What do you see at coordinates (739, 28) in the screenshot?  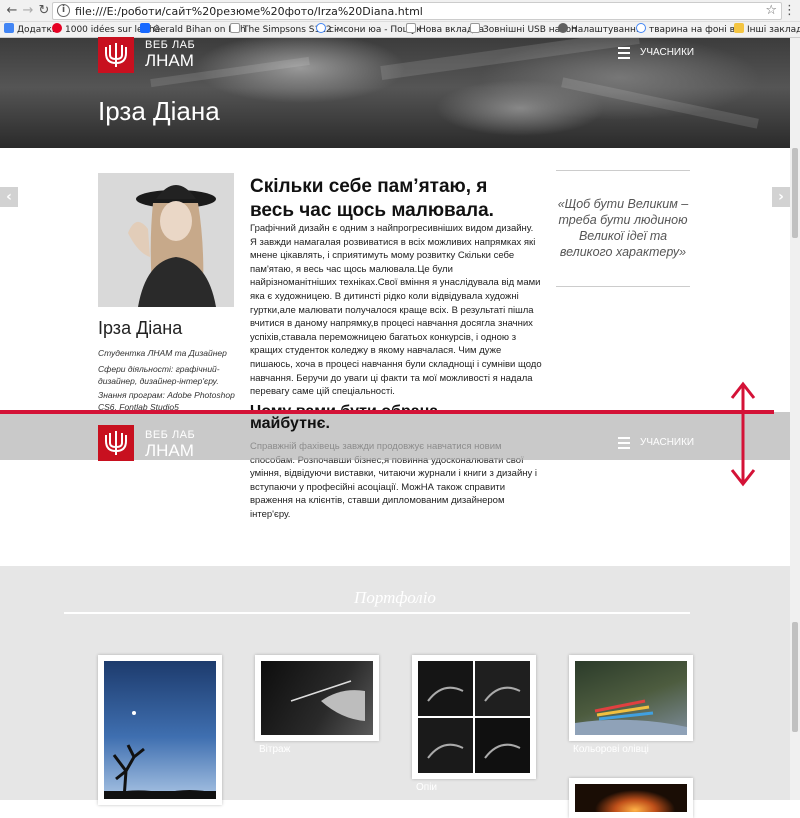 I see `folder-icon` at bounding box center [739, 28].